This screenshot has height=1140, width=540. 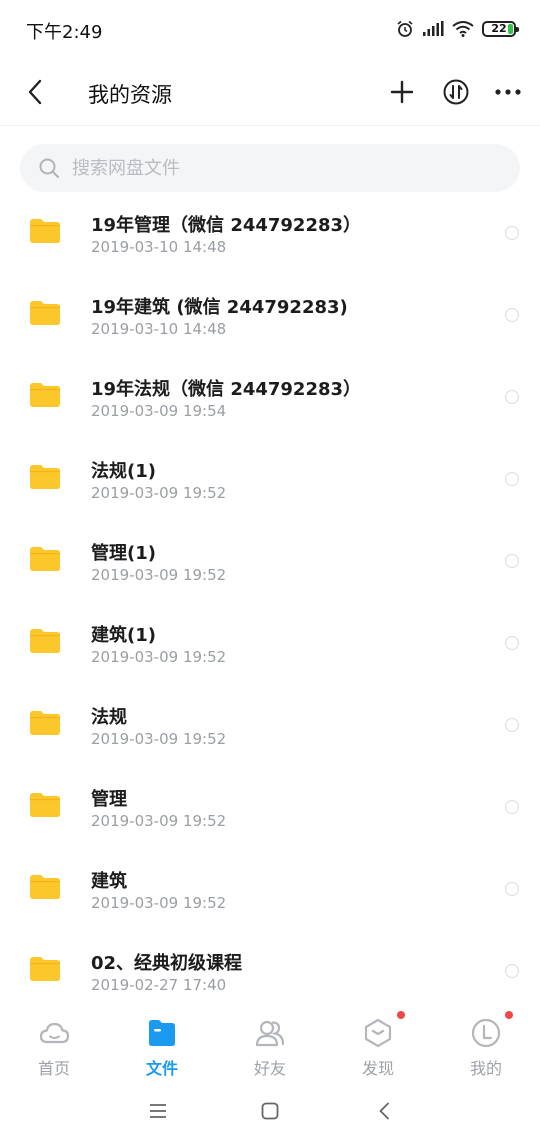 What do you see at coordinates (270, 965) in the screenshot?
I see `file-row: 02、经典初级课程 2019-02-27 17:40` at bounding box center [270, 965].